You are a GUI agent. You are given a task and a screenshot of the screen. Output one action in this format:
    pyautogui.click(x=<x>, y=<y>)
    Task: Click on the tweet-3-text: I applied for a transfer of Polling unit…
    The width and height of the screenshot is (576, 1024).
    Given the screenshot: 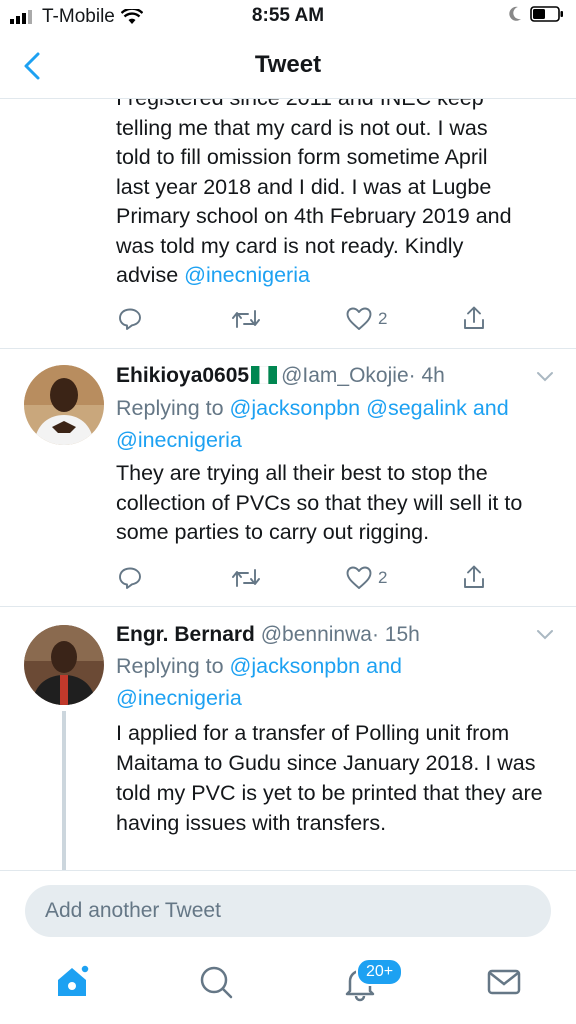 What is the action you would take?
    pyautogui.click(x=329, y=778)
    